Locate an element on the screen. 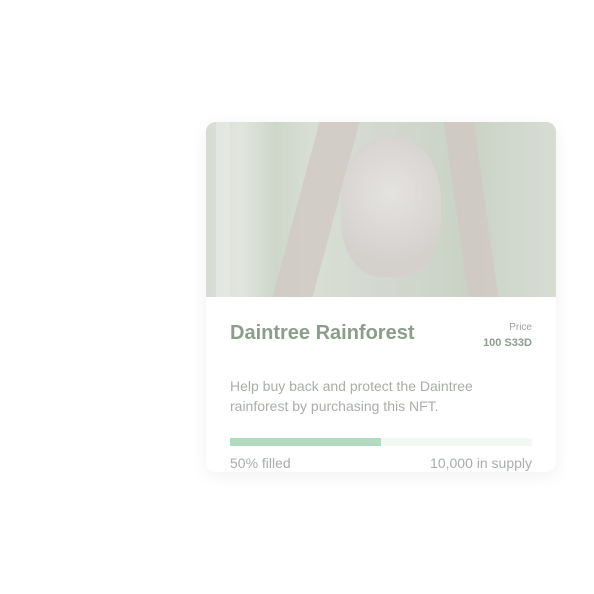 The width and height of the screenshot is (594, 594). filled-label: 50% filled is located at coordinates (260, 463).